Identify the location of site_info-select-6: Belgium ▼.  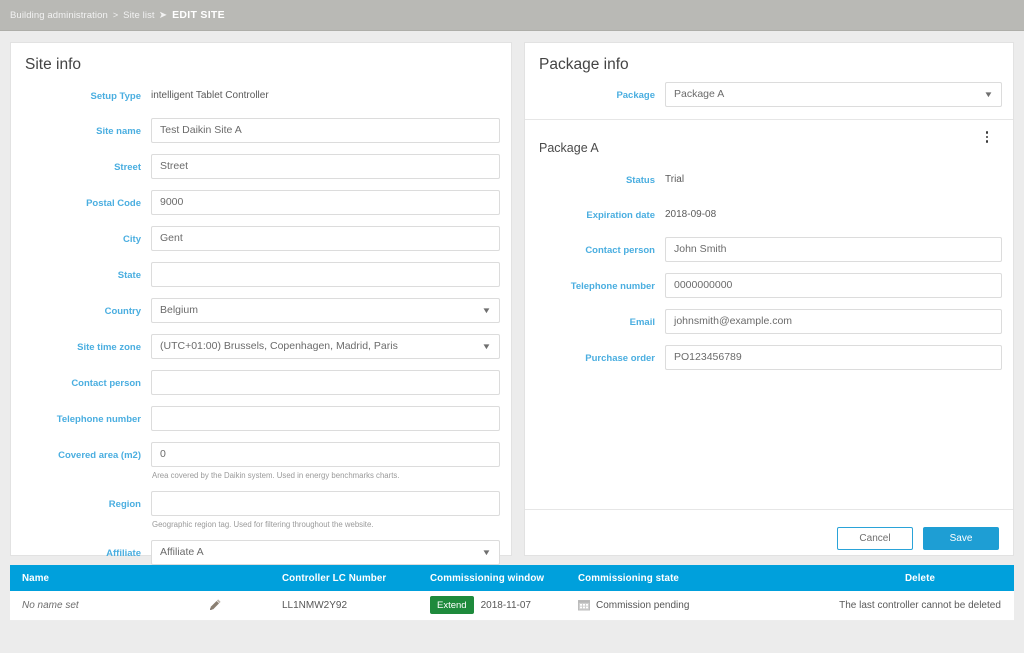
(325, 310).